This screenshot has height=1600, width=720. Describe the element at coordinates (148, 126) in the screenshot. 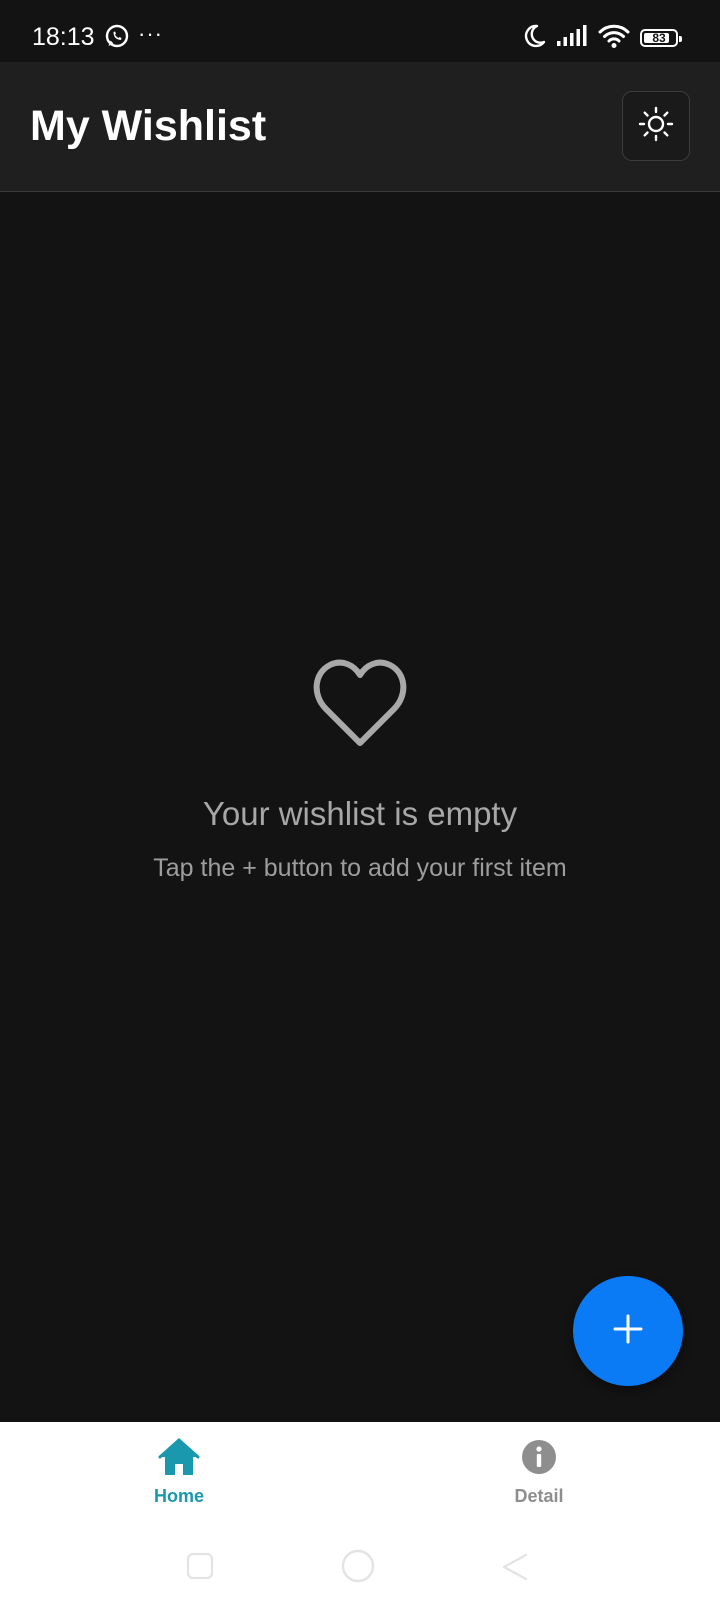

I see `page-title: My Wishlist` at that location.